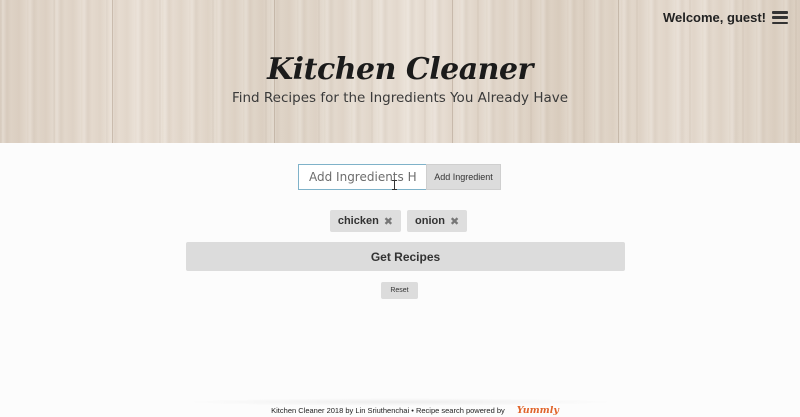 The height and width of the screenshot is (417, 800). What do you see at coordinates (362, 177) in the screenshot?
I see `ingredient-input` at bounding box center [362, 177].